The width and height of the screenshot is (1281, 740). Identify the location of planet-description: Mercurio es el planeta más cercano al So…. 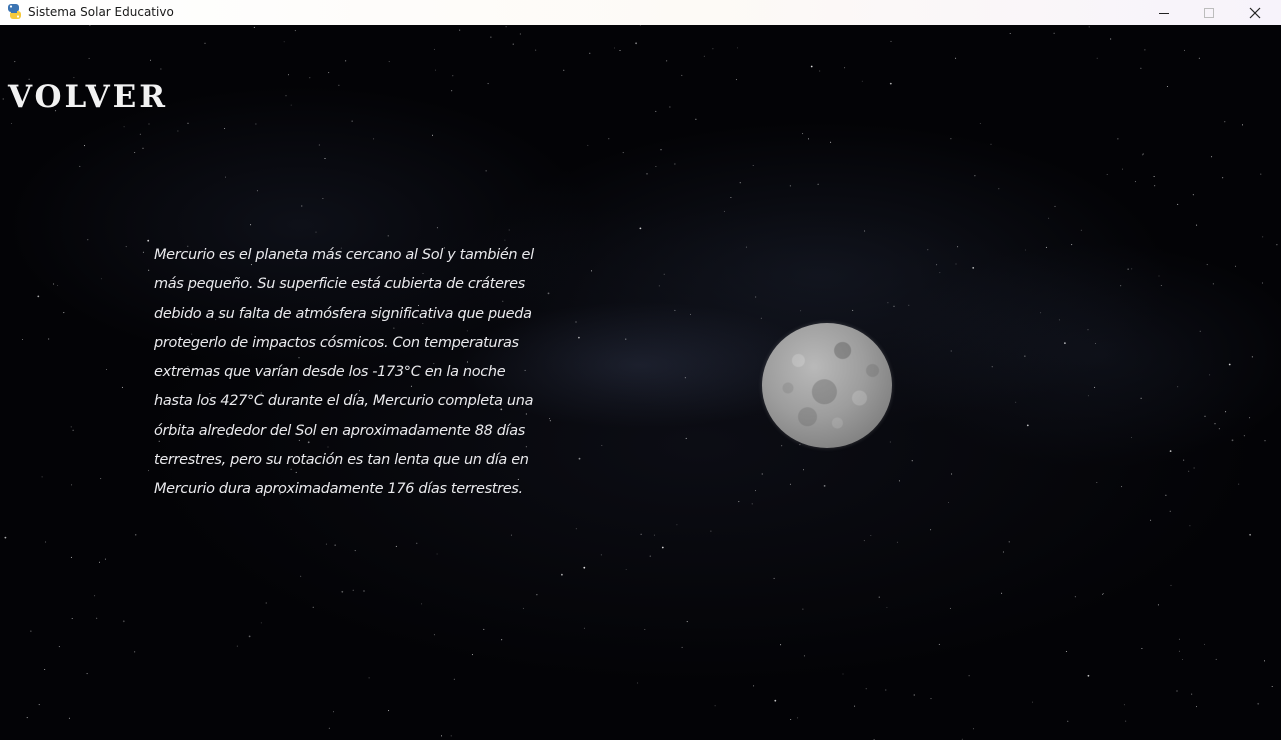
(344, 372).